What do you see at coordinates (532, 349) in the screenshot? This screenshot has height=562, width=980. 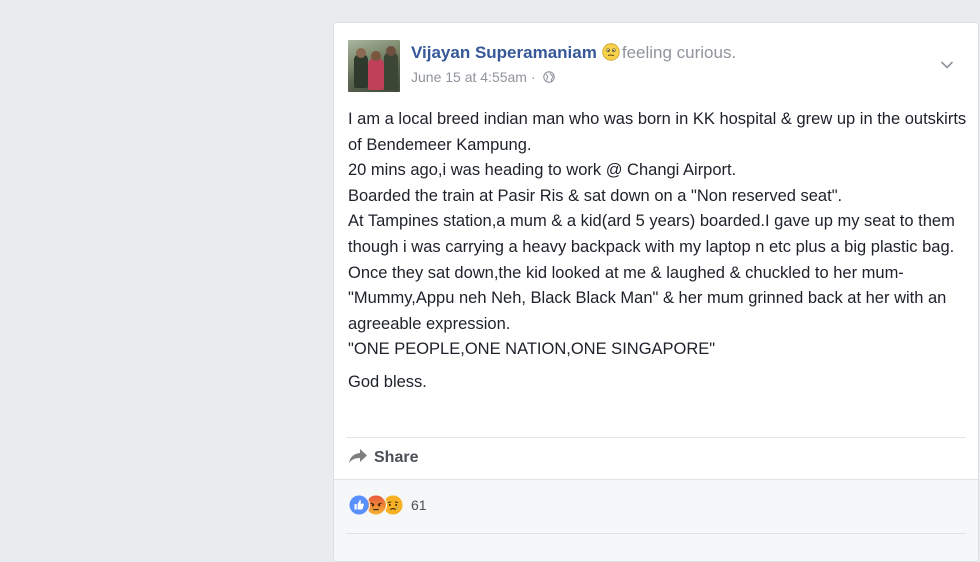 I see `post-paragraph: "ONE PEOPLE,ONE NATION,ONE SINGAPORE"` at bounding box center [532, 349].